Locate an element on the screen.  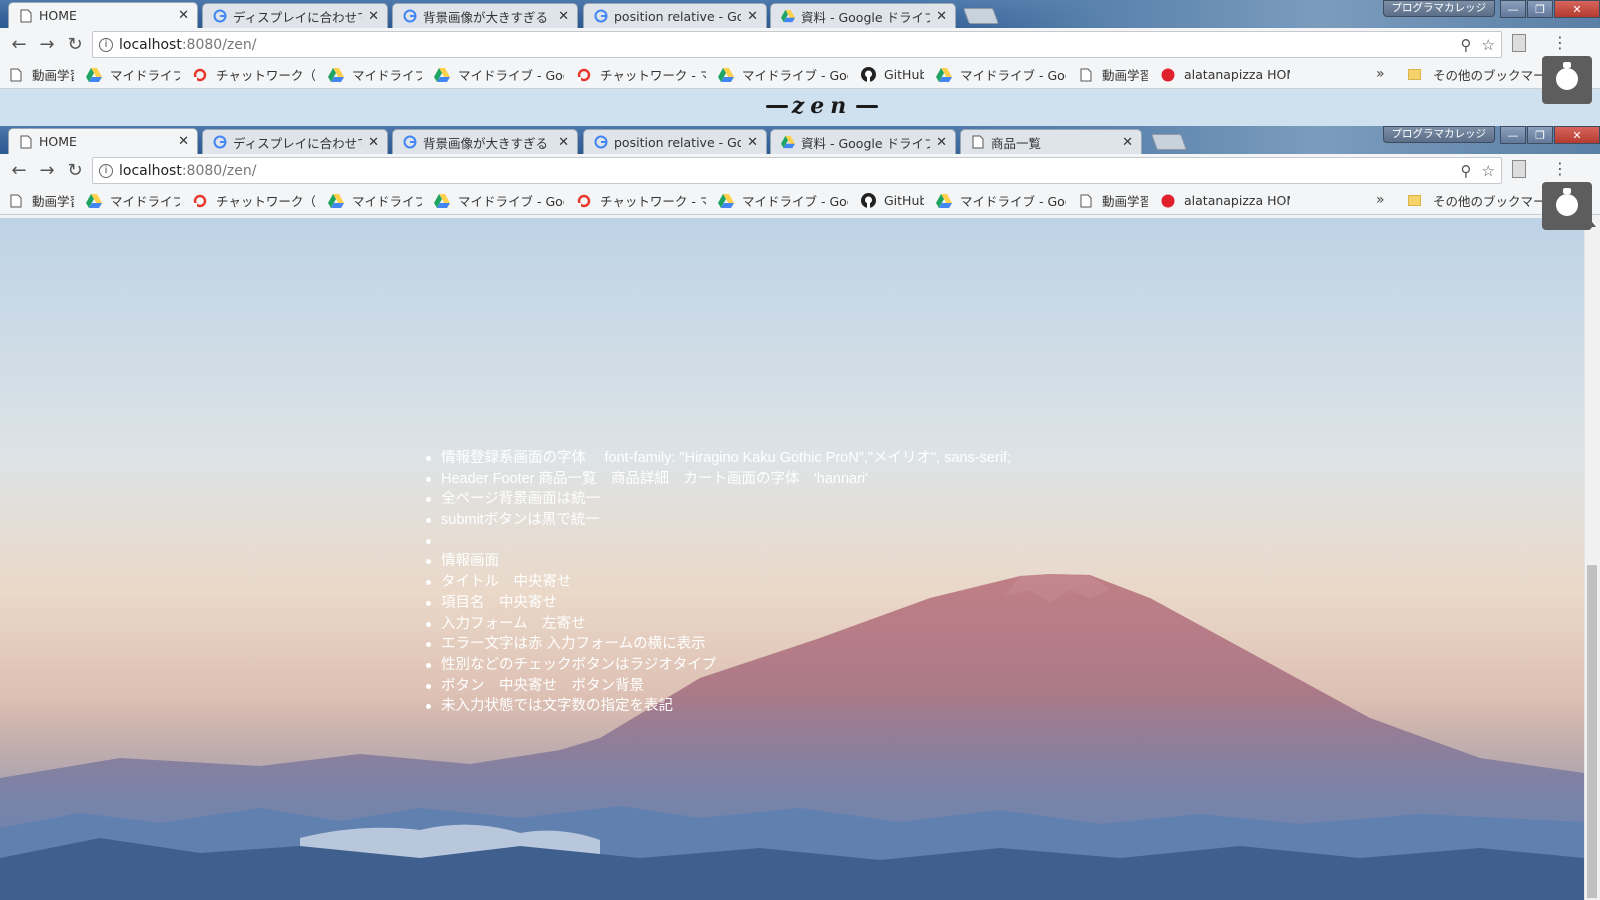
url-path: :8080/zen/ is located at coordinates (219, 44).